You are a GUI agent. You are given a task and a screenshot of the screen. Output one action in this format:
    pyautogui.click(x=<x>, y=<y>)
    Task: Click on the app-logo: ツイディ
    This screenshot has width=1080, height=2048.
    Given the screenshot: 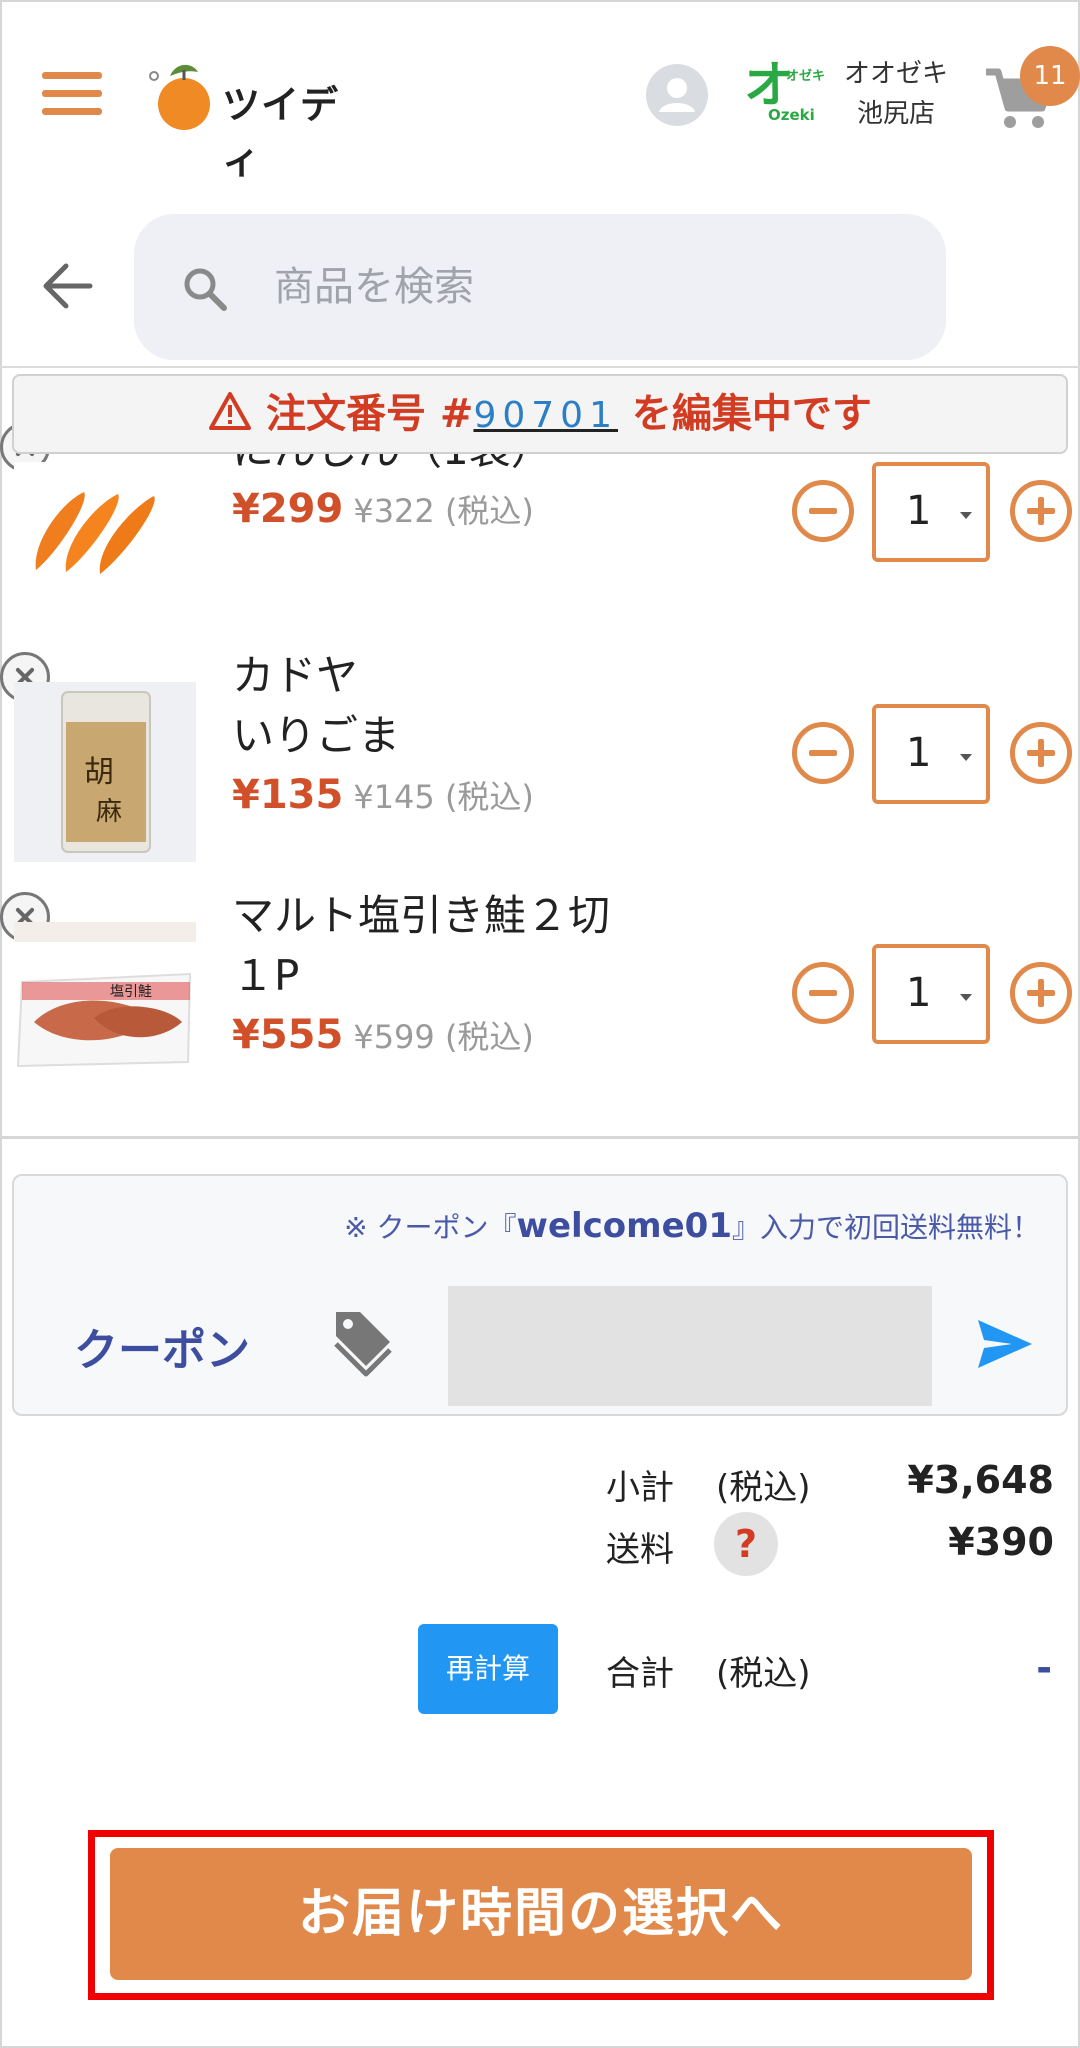 What is the action you would take?
    pyautogui.click(x=255, y=119)
    